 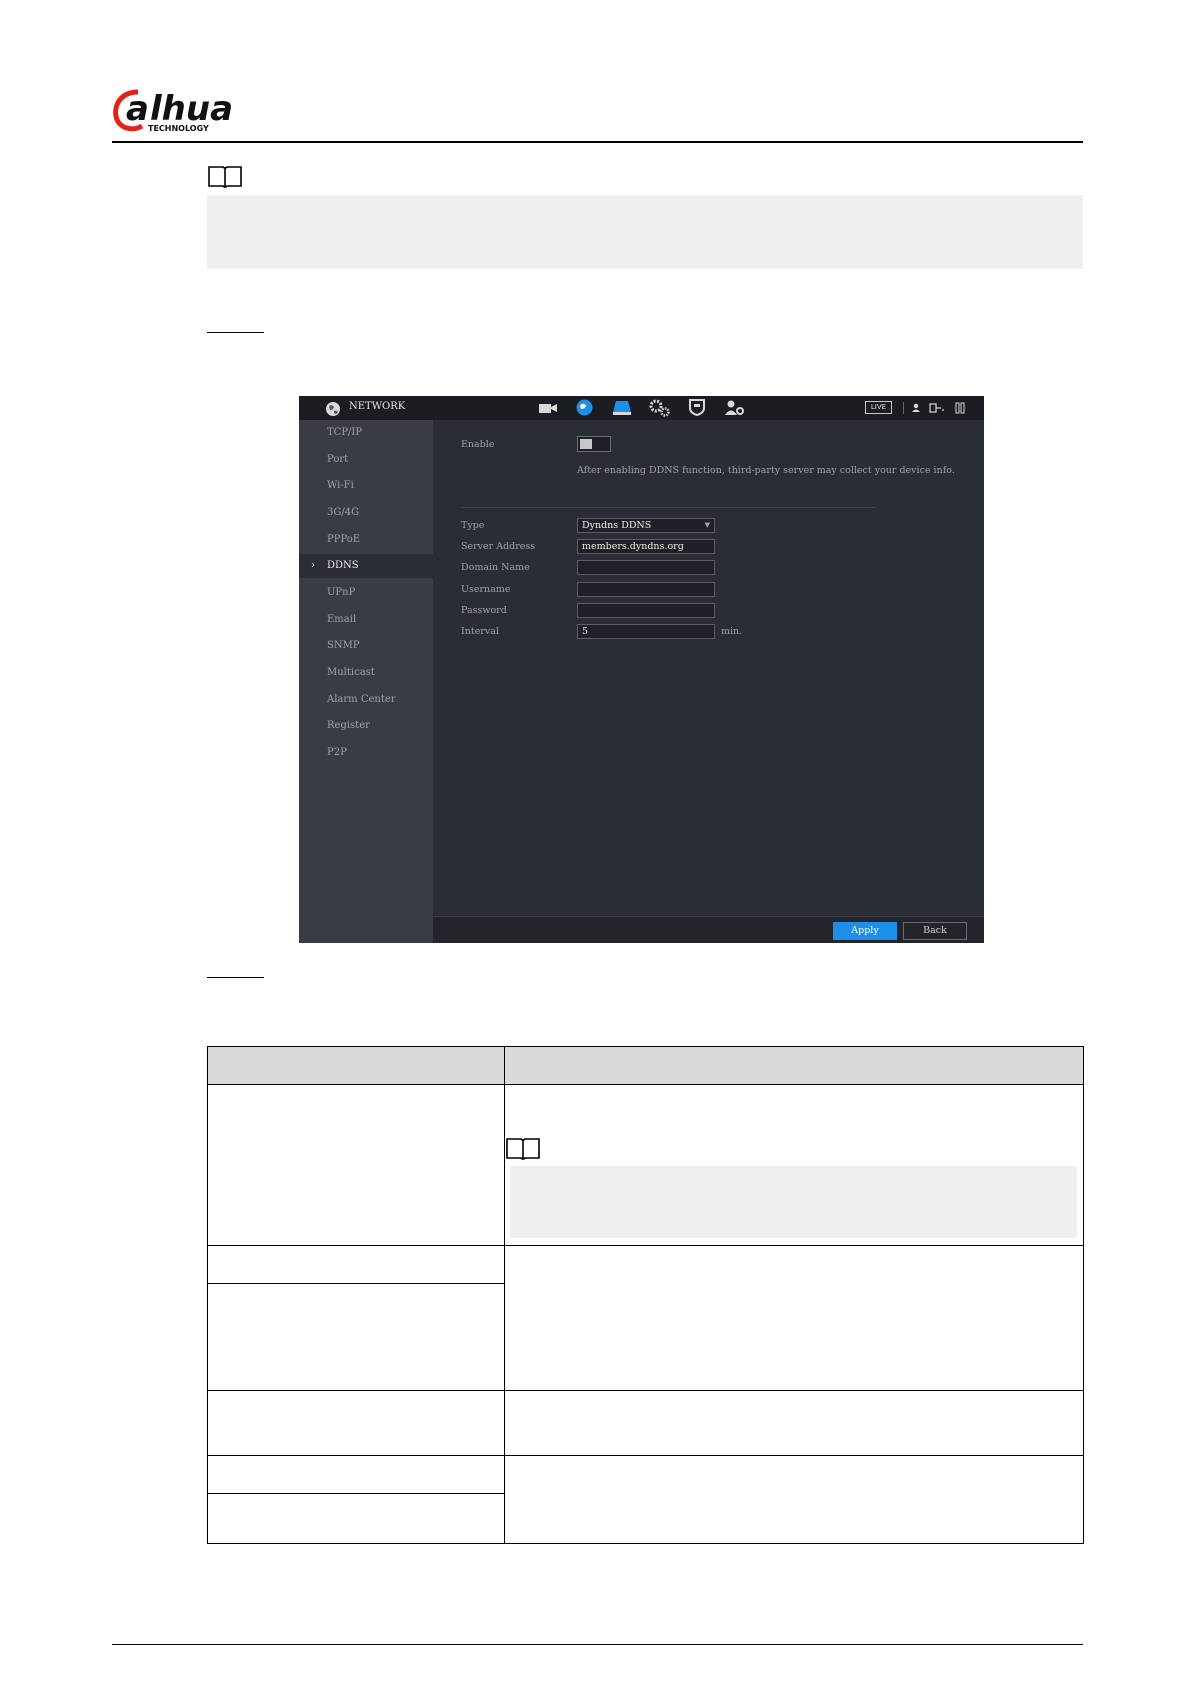 What do you see at coordinates (366, 753) in the screenshot?
I see `sidebar-item-p2p: P2P` at bounding box center [366, 753].